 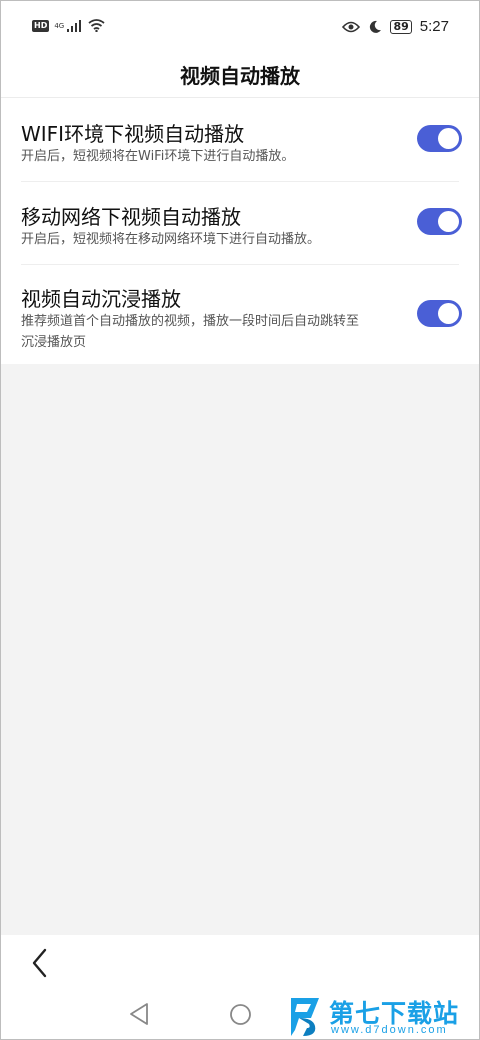 I want to click on hd-badge: HD, so click(x=41, y=25).